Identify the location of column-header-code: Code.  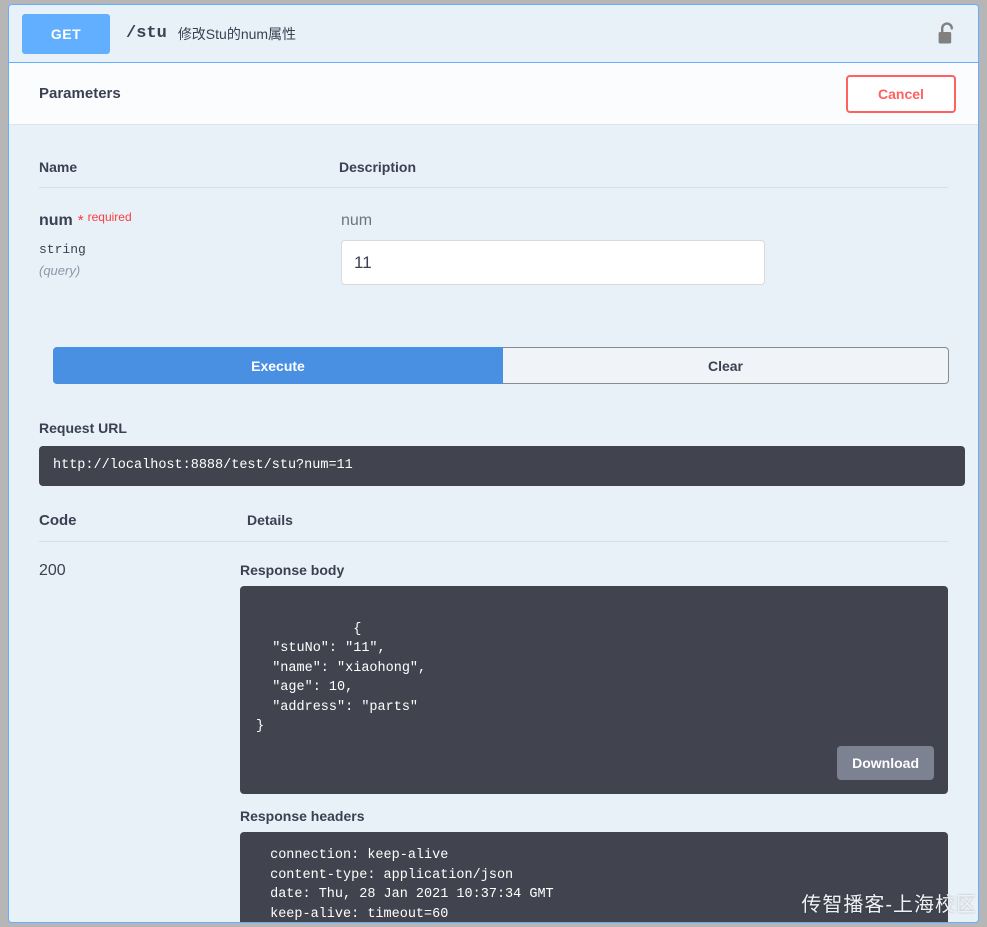
(58, 520).